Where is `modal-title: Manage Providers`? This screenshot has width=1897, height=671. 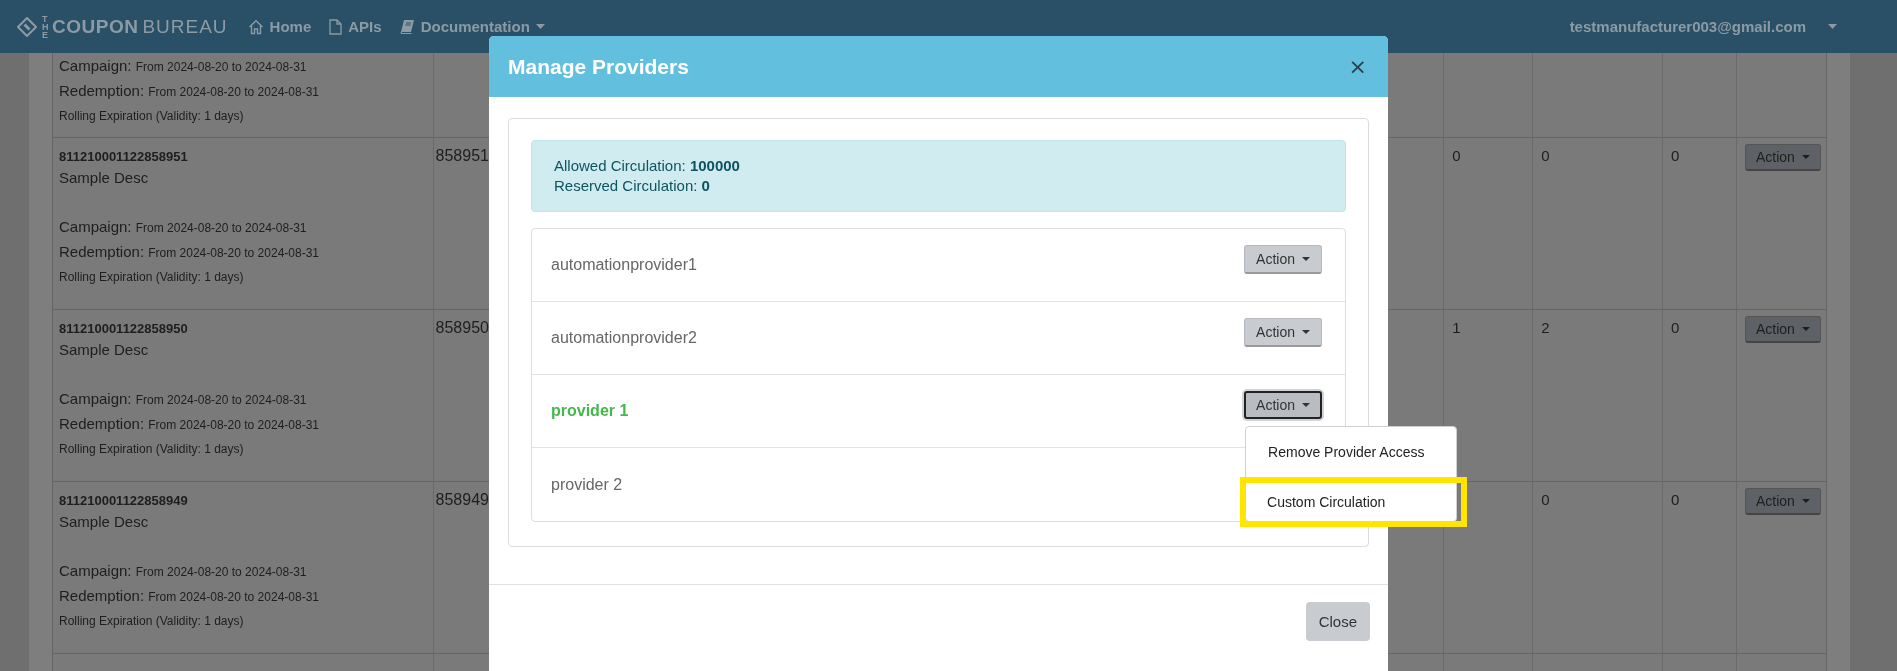 modal-title: Manage Providers is located at coordinates (598, 66).